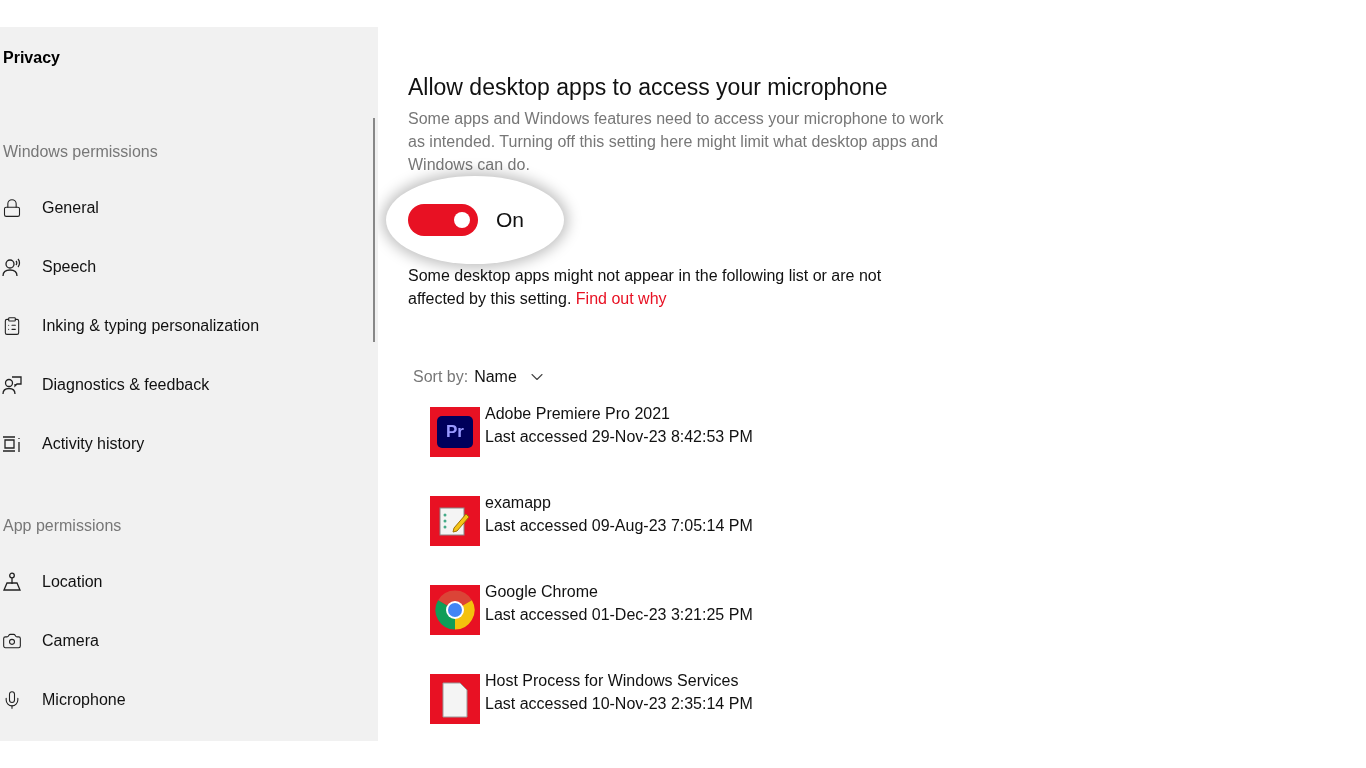 The image size is (1366, 768). What do you see at coordinates (12, 641) in the screenshot?
I see `camera-icon` at bounding box center [12, 641].